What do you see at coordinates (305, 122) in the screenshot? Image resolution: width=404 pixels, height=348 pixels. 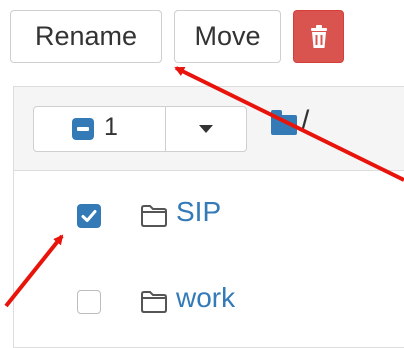 I see `breadcrumb-root: /` at bounding box center [305, 122].